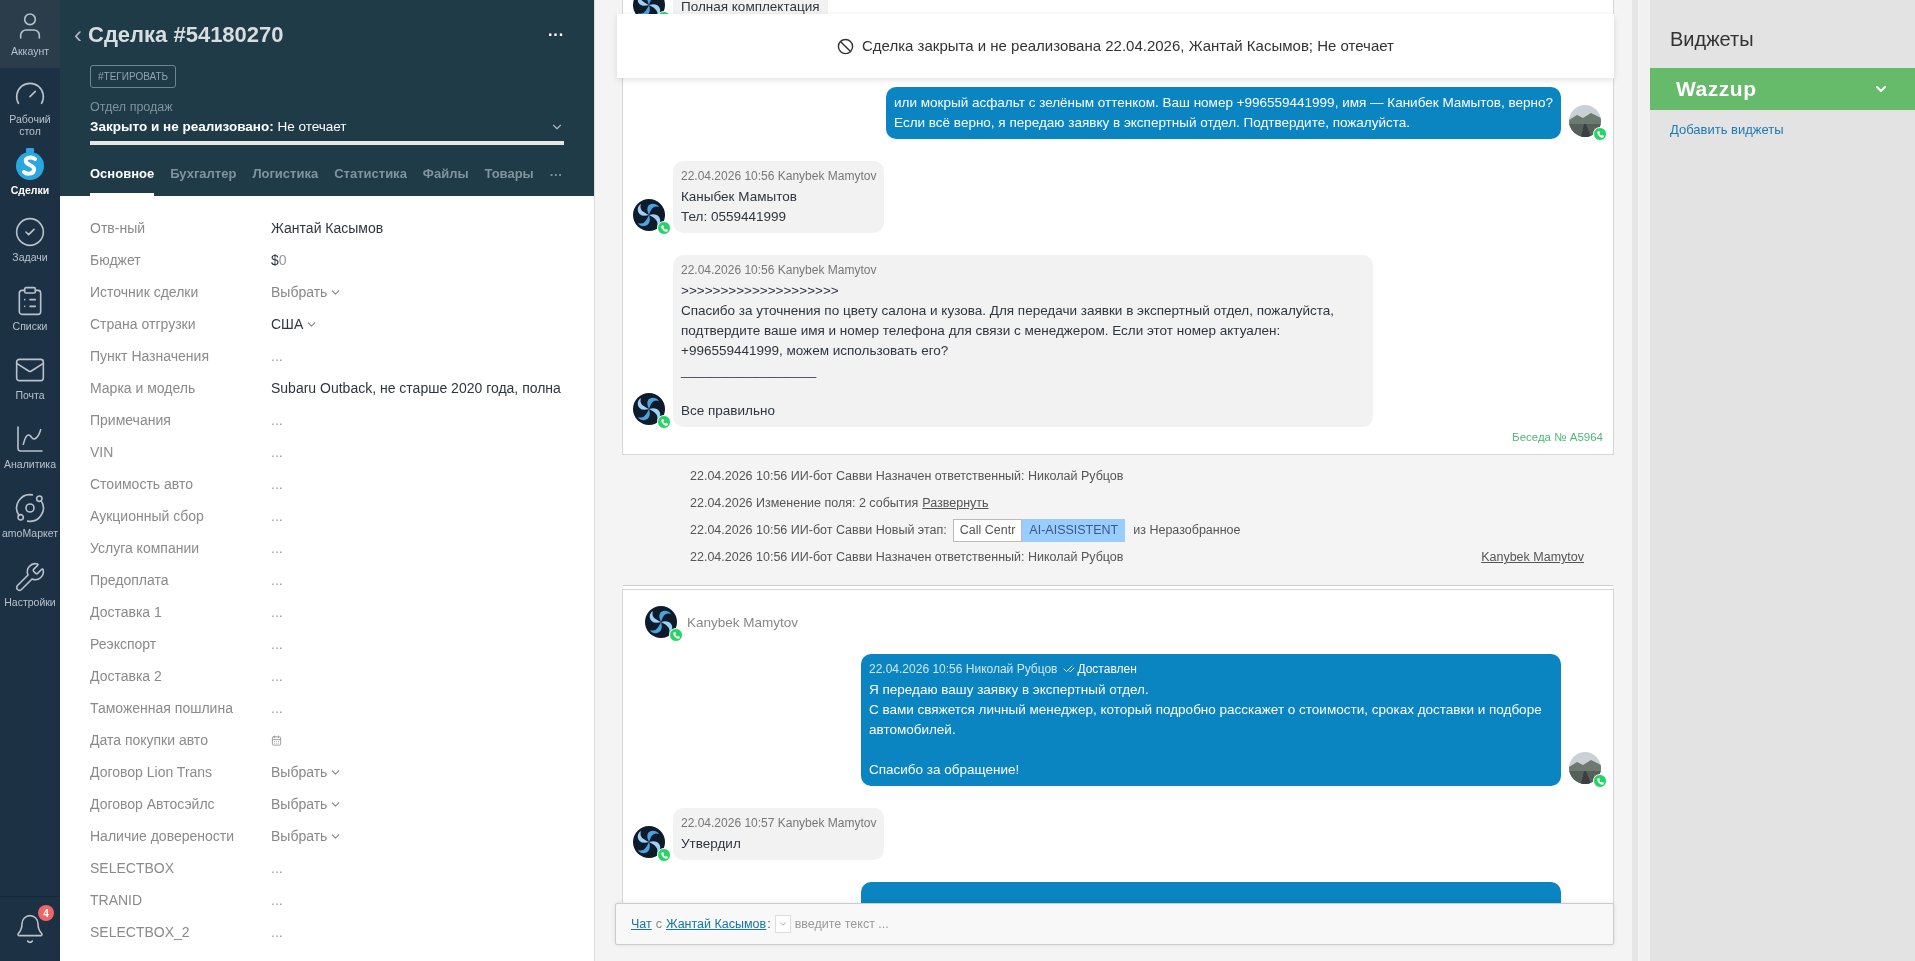  I want to click on pipeline-name: Отдел продаж, so click(132, 107).